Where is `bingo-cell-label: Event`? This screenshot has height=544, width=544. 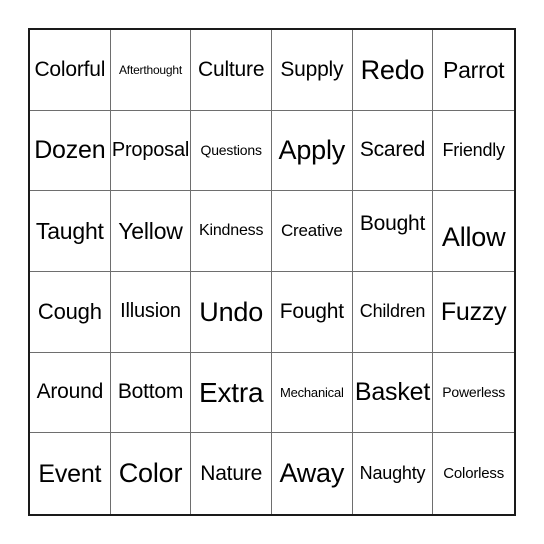
bingo-cell-label: Event is located at coordinates (70, 473).